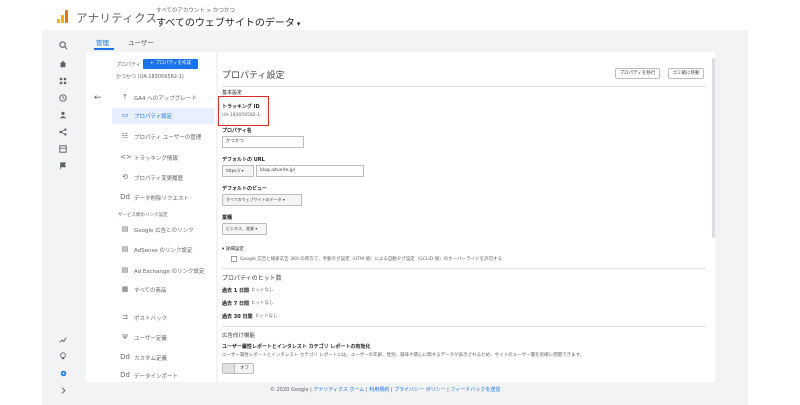  Describe the element at coordinates (232, 93) in the screenshot. I see `basic-settings-heading: 基本設定` at that location.